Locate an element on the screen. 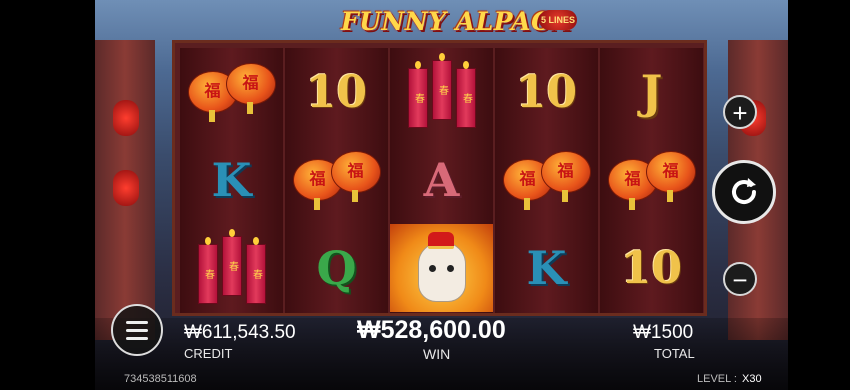 The width and height of the screenshot is (850, 390). increase-bet-button: + is located at coordinates (740, 112).